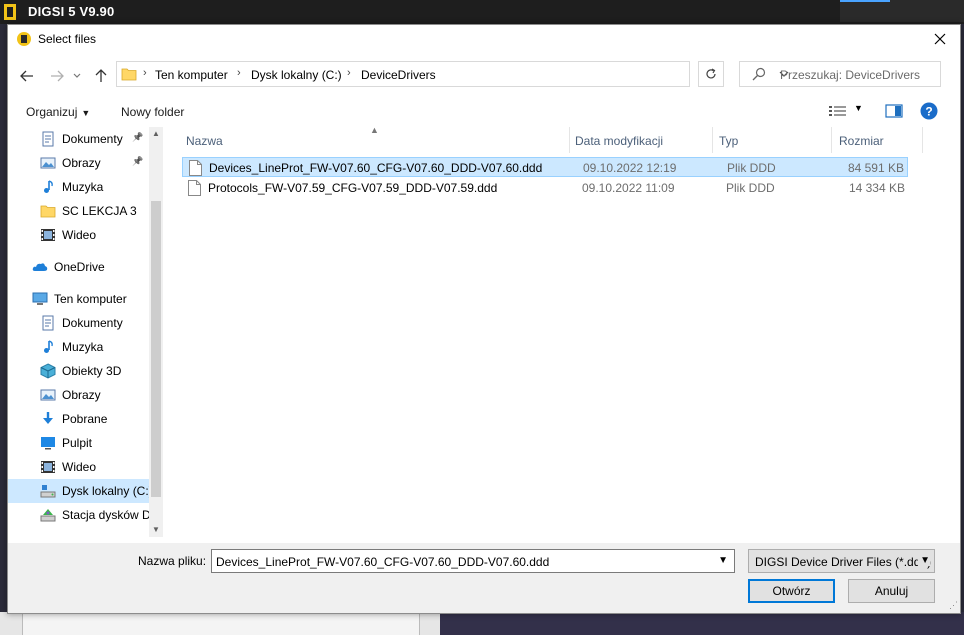 The image size is (964, 635). I want to click on sidebar-item: Obrazy 📌, so click(78, 163).